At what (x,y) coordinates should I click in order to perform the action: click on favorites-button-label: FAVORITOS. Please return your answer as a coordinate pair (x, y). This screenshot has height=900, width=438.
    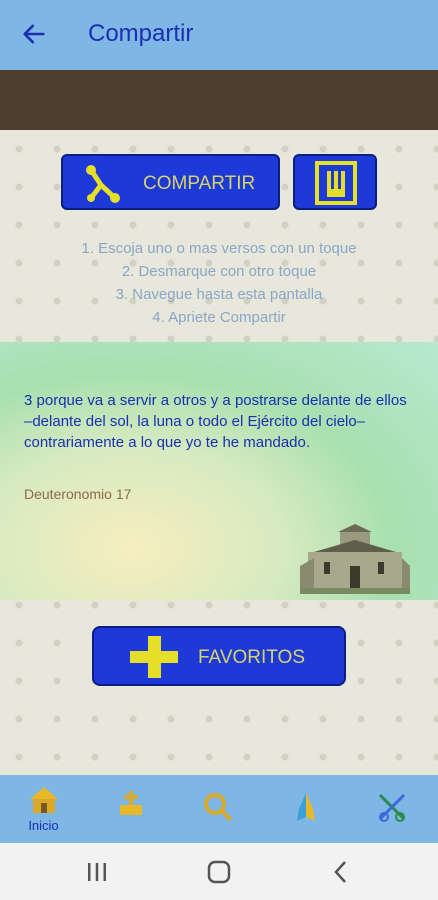
    Looking at the image, I should click on (251, 657).